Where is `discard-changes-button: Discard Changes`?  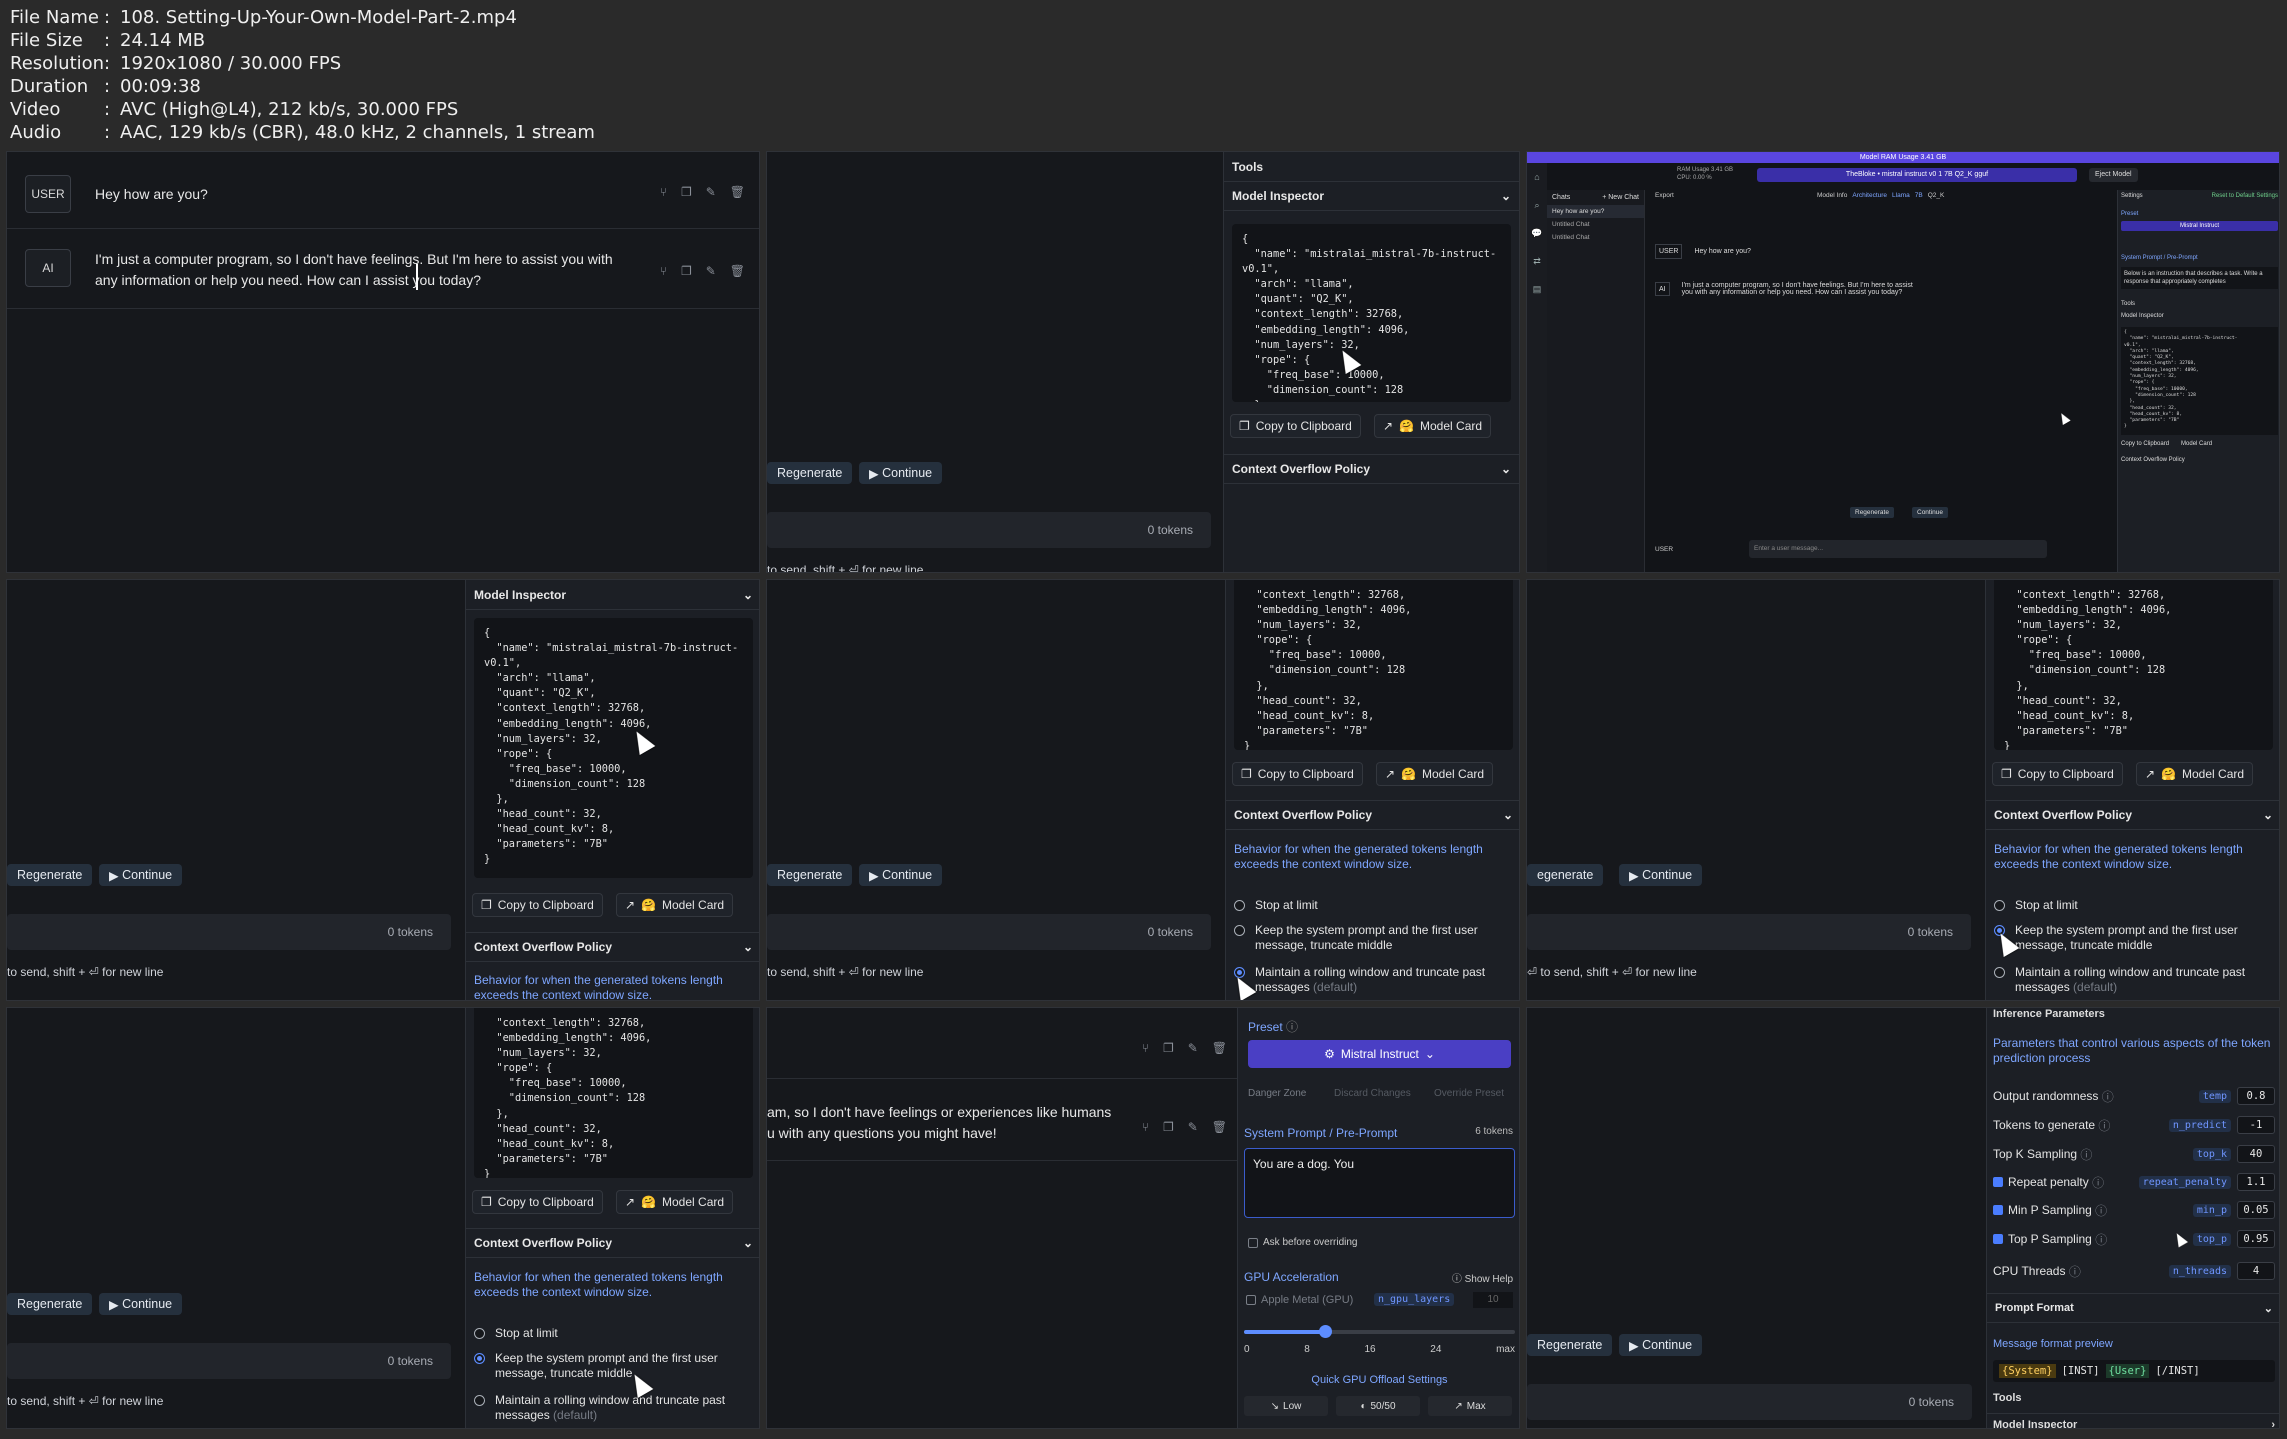
discard-changes-button: Discard Changes is located at coordinates (1372, 1093).